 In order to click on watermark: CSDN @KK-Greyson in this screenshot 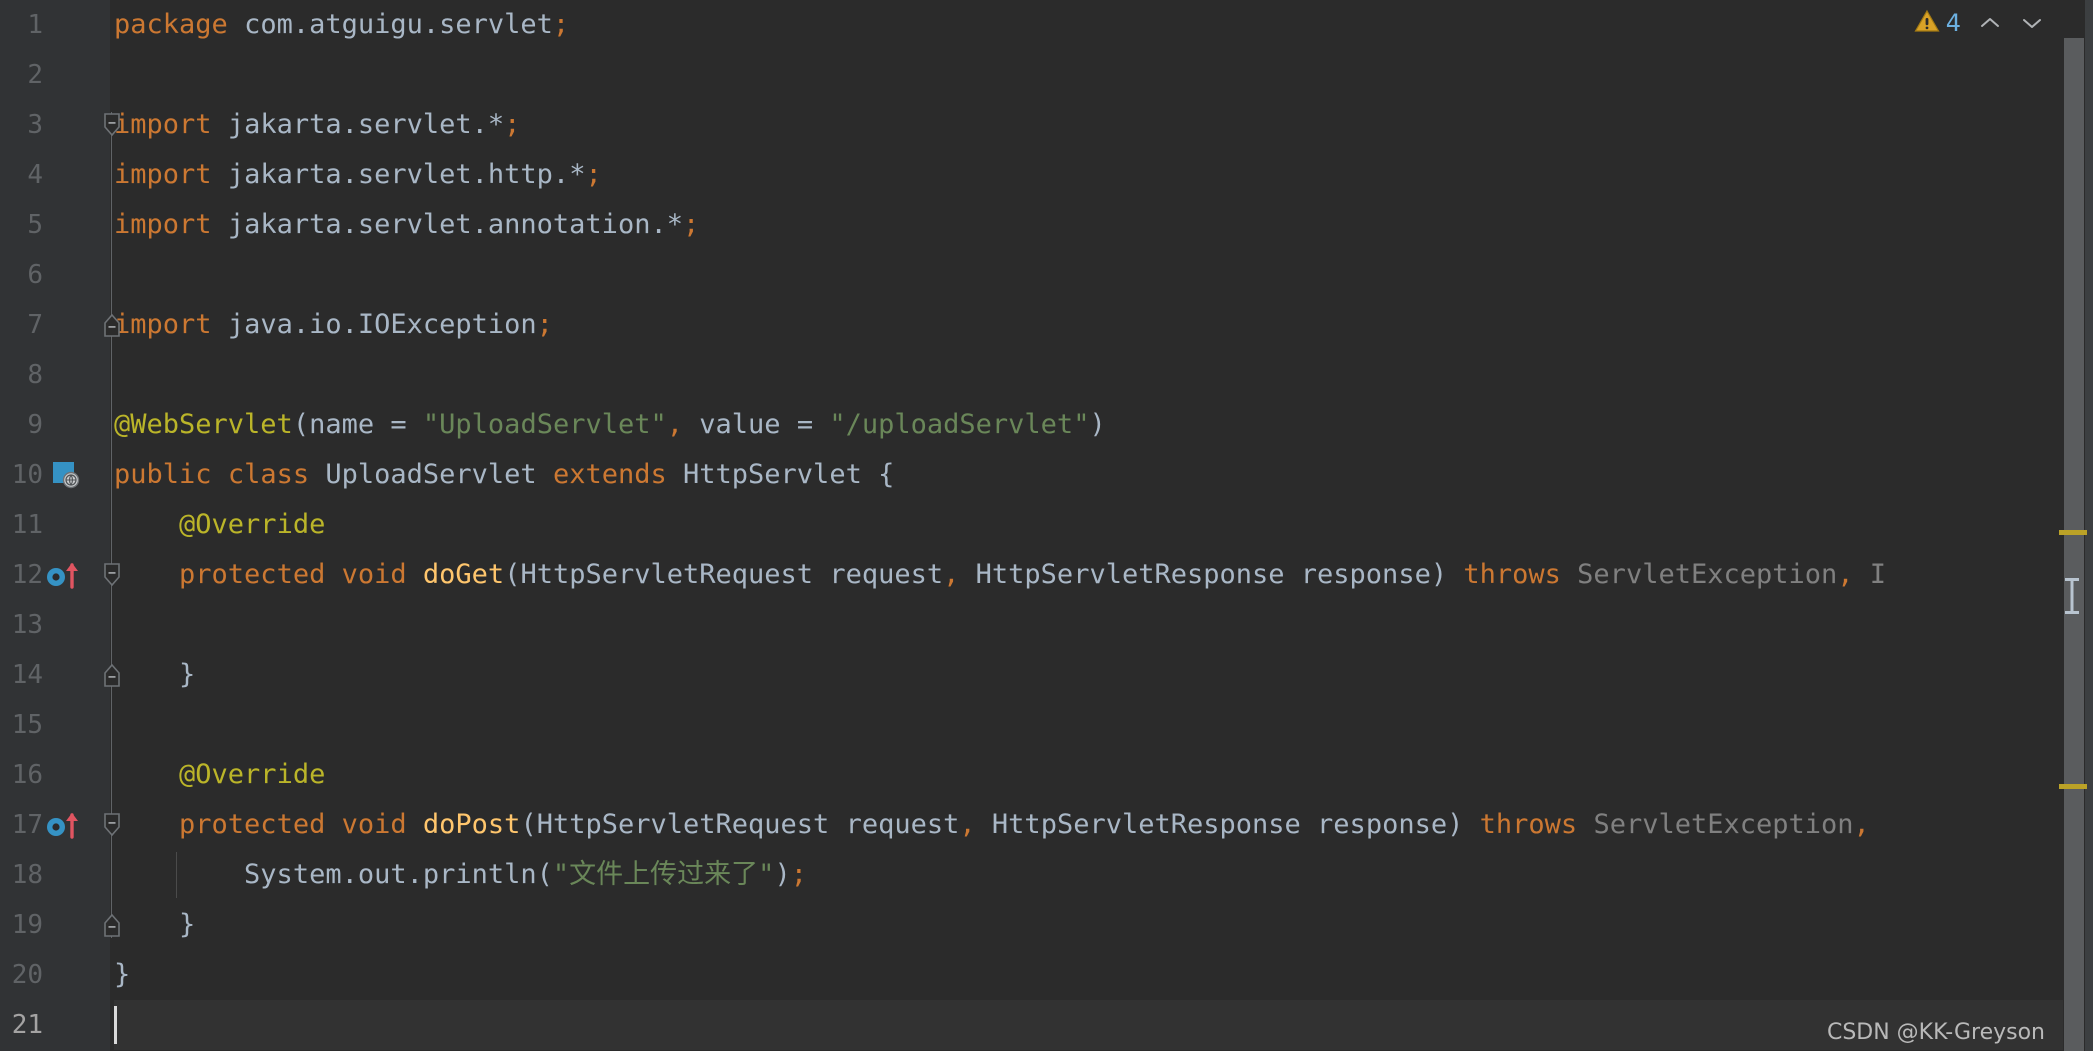, I will do `click(1935, 1032)`.